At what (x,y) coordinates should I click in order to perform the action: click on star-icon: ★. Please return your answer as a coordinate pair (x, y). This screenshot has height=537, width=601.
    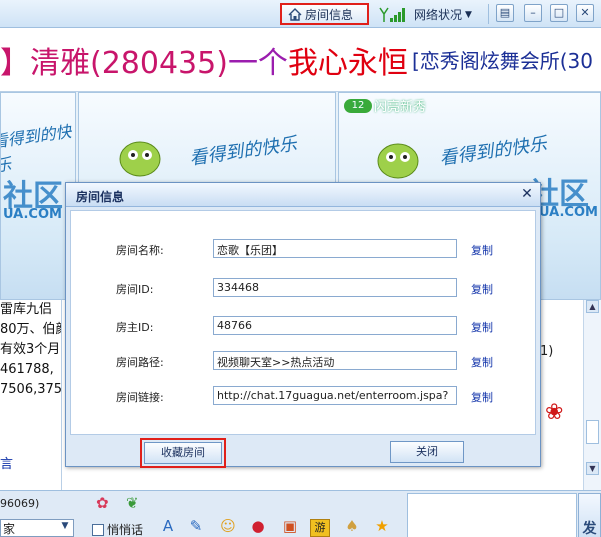
    Looking at the image, I should click on (382, 526).